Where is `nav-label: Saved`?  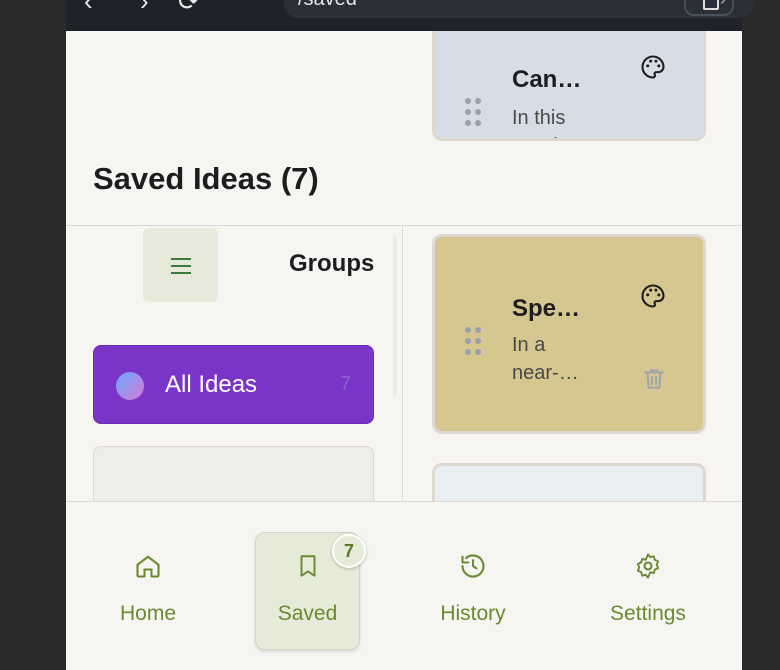 nav-label: Saved is located at coordinates (307, 613).